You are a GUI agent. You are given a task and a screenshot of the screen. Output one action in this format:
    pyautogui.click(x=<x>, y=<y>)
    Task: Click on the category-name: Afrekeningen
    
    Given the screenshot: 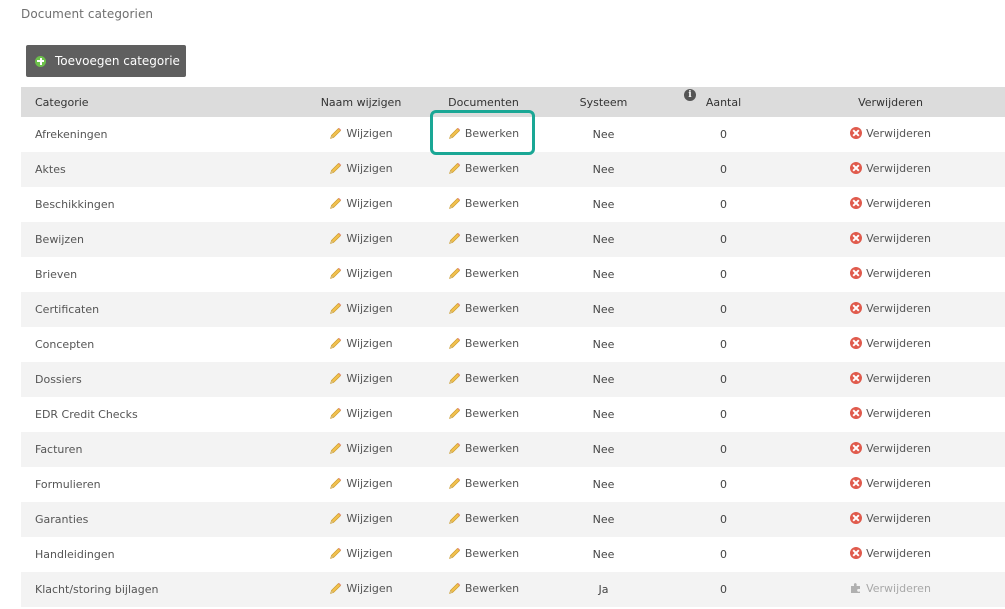 What is the action you would take?
    pyautogui.click(x=156, y=134)
    